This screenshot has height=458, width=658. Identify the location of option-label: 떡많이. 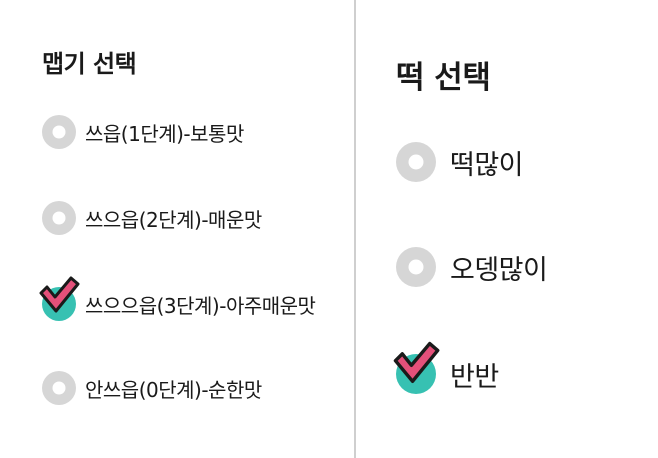
(487, 165).